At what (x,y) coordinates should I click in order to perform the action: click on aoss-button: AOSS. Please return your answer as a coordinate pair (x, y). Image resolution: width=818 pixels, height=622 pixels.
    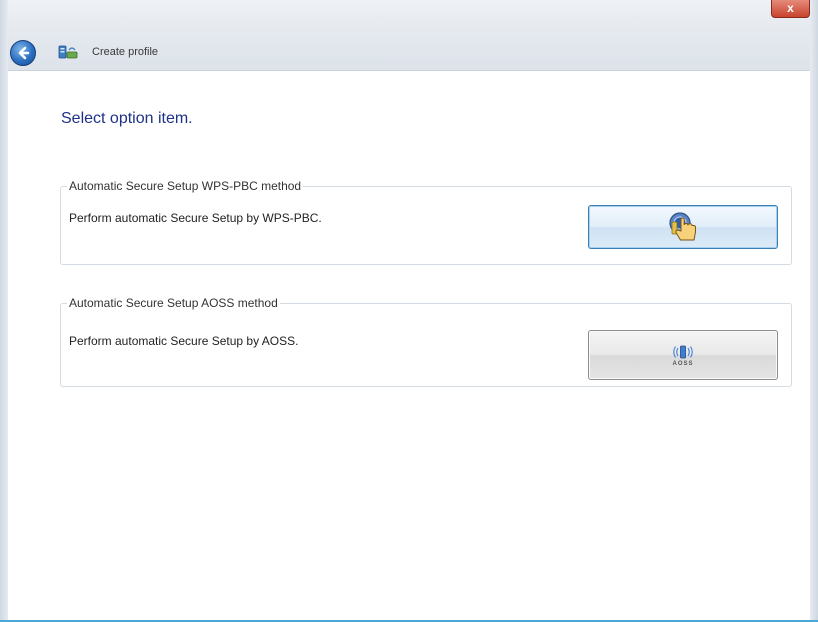
    Looking at the image, I should click on (683, 355).